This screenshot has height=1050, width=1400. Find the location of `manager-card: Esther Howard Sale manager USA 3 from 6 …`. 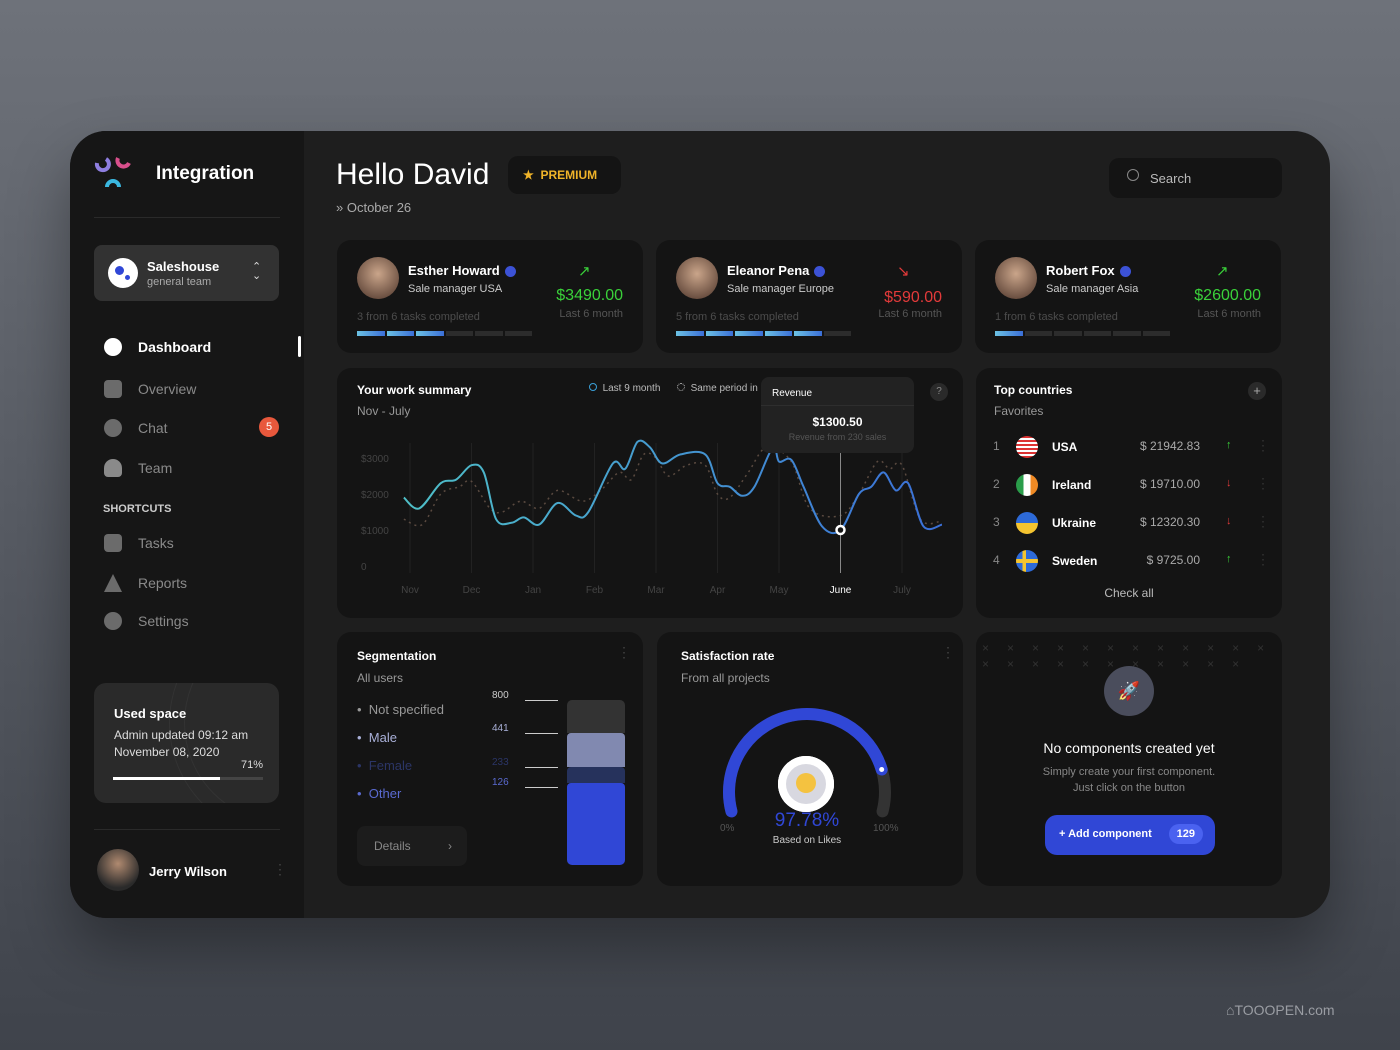

manager-card: Esther Howard Sale manager USA 3 from 6 … is located at coordinates (490, 296).